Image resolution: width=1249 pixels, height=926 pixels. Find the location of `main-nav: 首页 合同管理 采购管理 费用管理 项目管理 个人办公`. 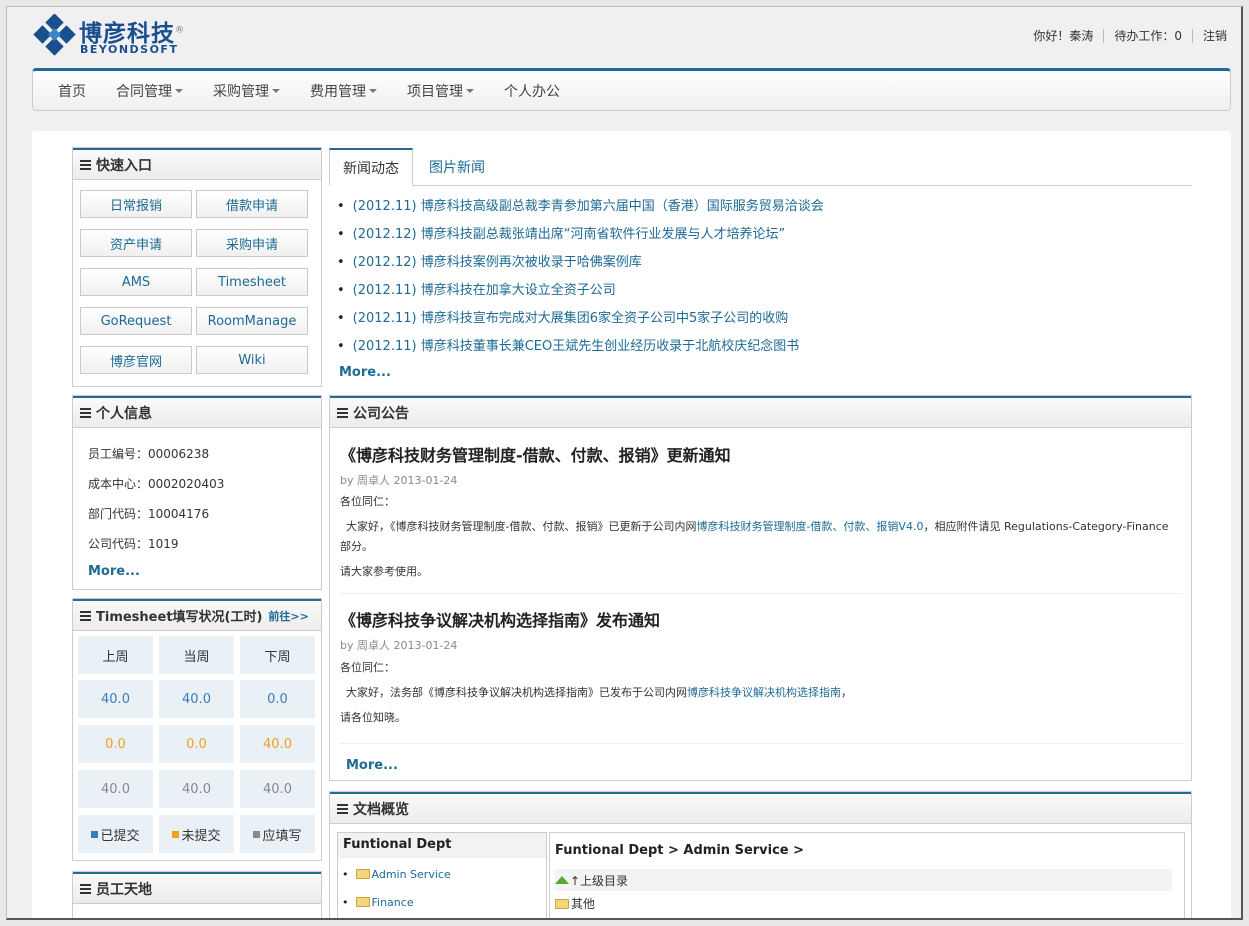

main-nav: 首页 合同管理 采购管理 费用管理 项目管理 个人办公 is located at coordinates (631, 89).